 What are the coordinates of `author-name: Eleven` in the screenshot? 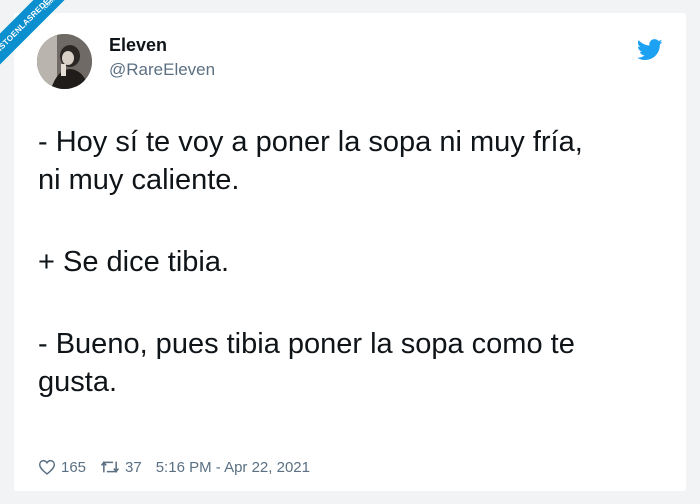 It's located at (138, 45).